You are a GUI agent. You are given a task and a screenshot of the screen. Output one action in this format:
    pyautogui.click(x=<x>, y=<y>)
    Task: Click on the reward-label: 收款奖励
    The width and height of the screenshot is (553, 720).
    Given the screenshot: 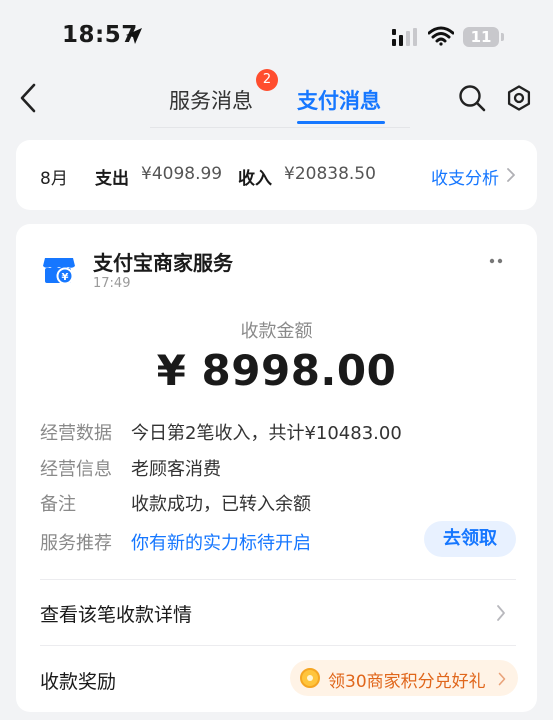 What is the action you would take?
    pyautogui.click(x=78, y=682)
    